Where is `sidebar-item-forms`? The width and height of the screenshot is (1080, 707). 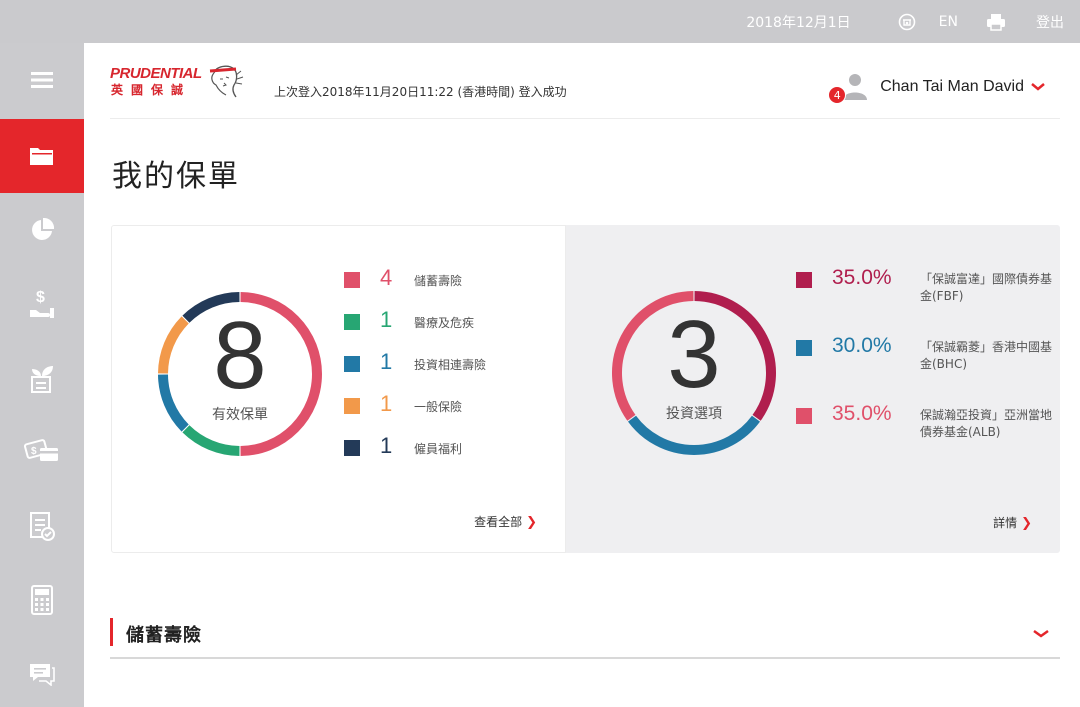
sidebar-item-forms is located at coordinates (42, 526).